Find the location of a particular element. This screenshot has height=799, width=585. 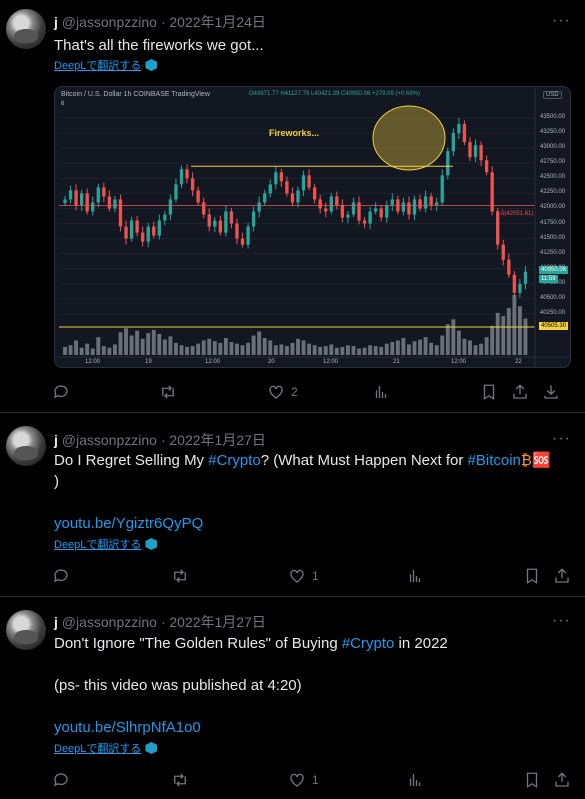

share-icon is located at coordinates (520, 391).